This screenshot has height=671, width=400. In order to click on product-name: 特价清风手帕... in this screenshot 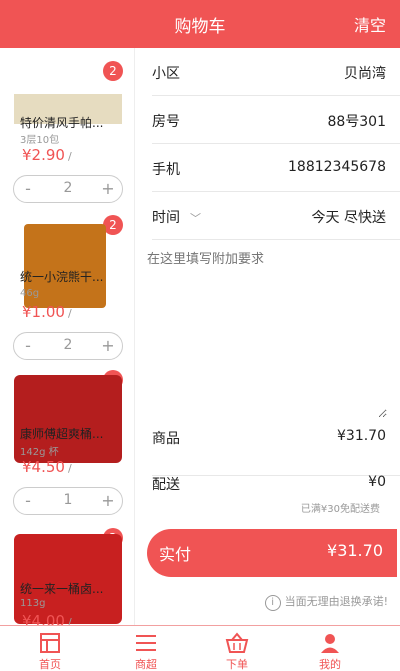, I will do `click(74, 122)`.